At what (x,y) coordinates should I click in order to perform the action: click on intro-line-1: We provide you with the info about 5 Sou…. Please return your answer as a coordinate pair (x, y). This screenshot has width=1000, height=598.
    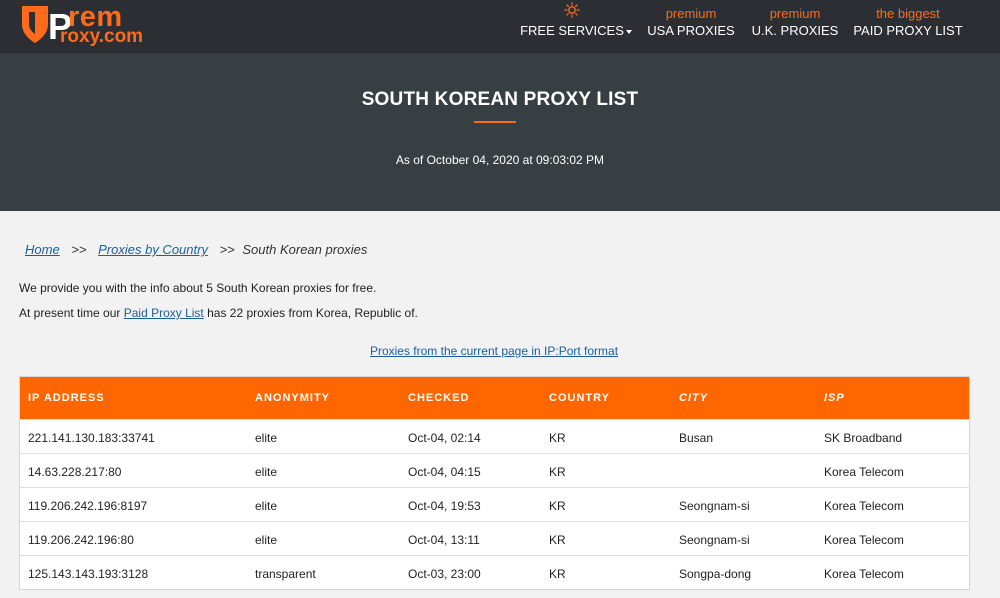
    Looking at the image, I should click on (198, 288).